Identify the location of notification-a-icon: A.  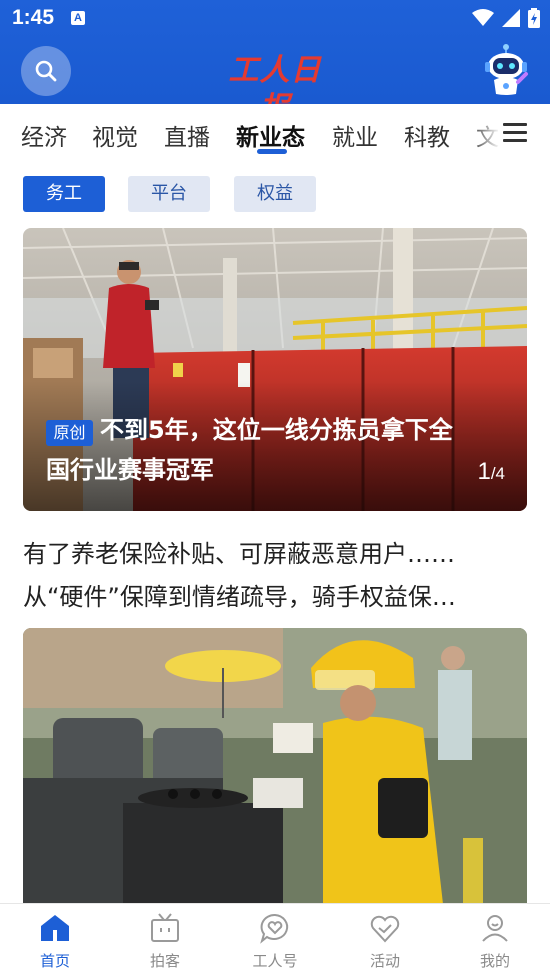
(78, 18).